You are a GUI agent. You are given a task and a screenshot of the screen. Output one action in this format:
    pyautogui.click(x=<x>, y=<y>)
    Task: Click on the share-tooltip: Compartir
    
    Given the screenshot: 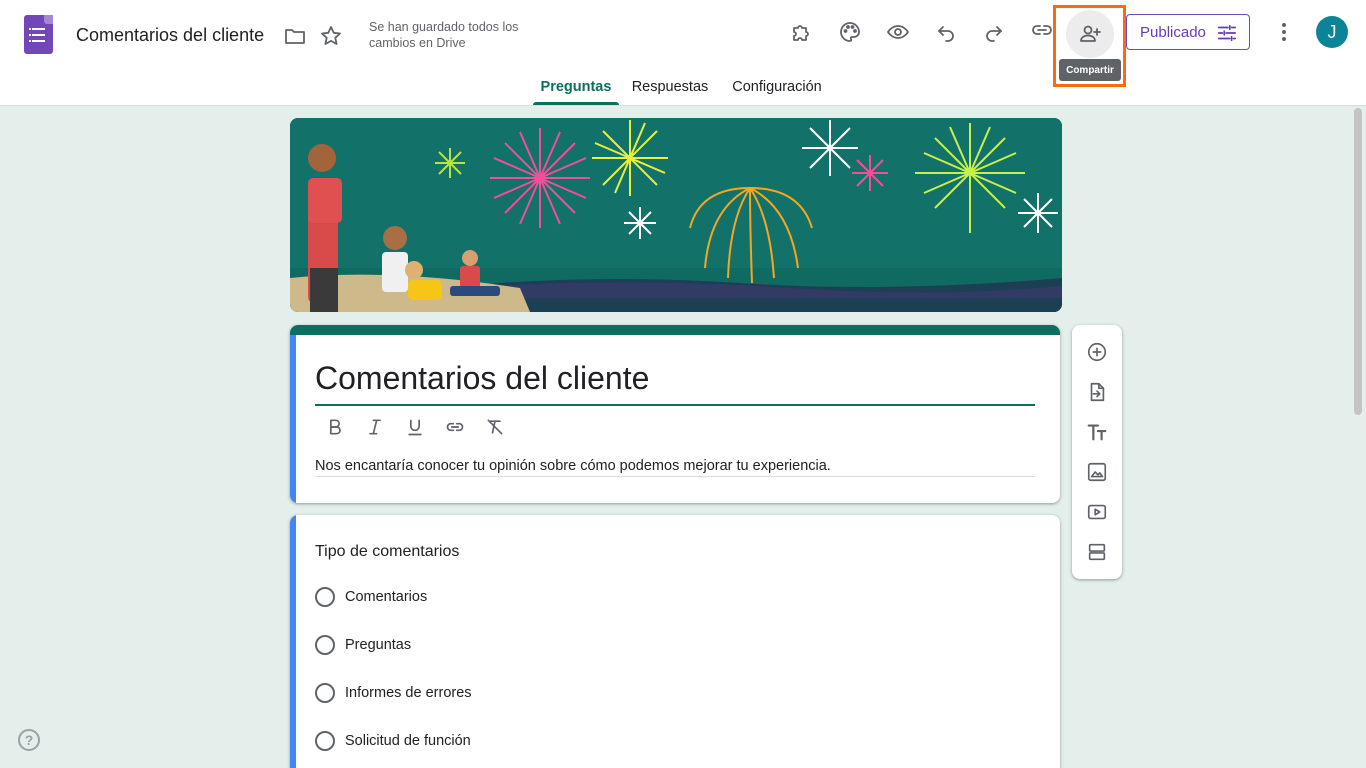 What is the action you would take?
    pyautogui.click(x=1090, y=70)
    